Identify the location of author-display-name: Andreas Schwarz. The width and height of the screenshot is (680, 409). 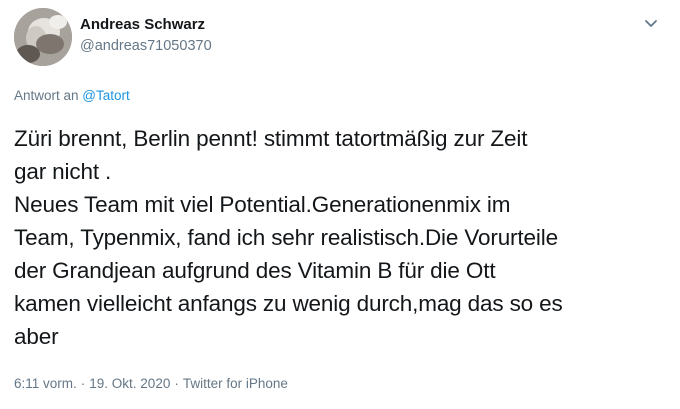
(146, 25).